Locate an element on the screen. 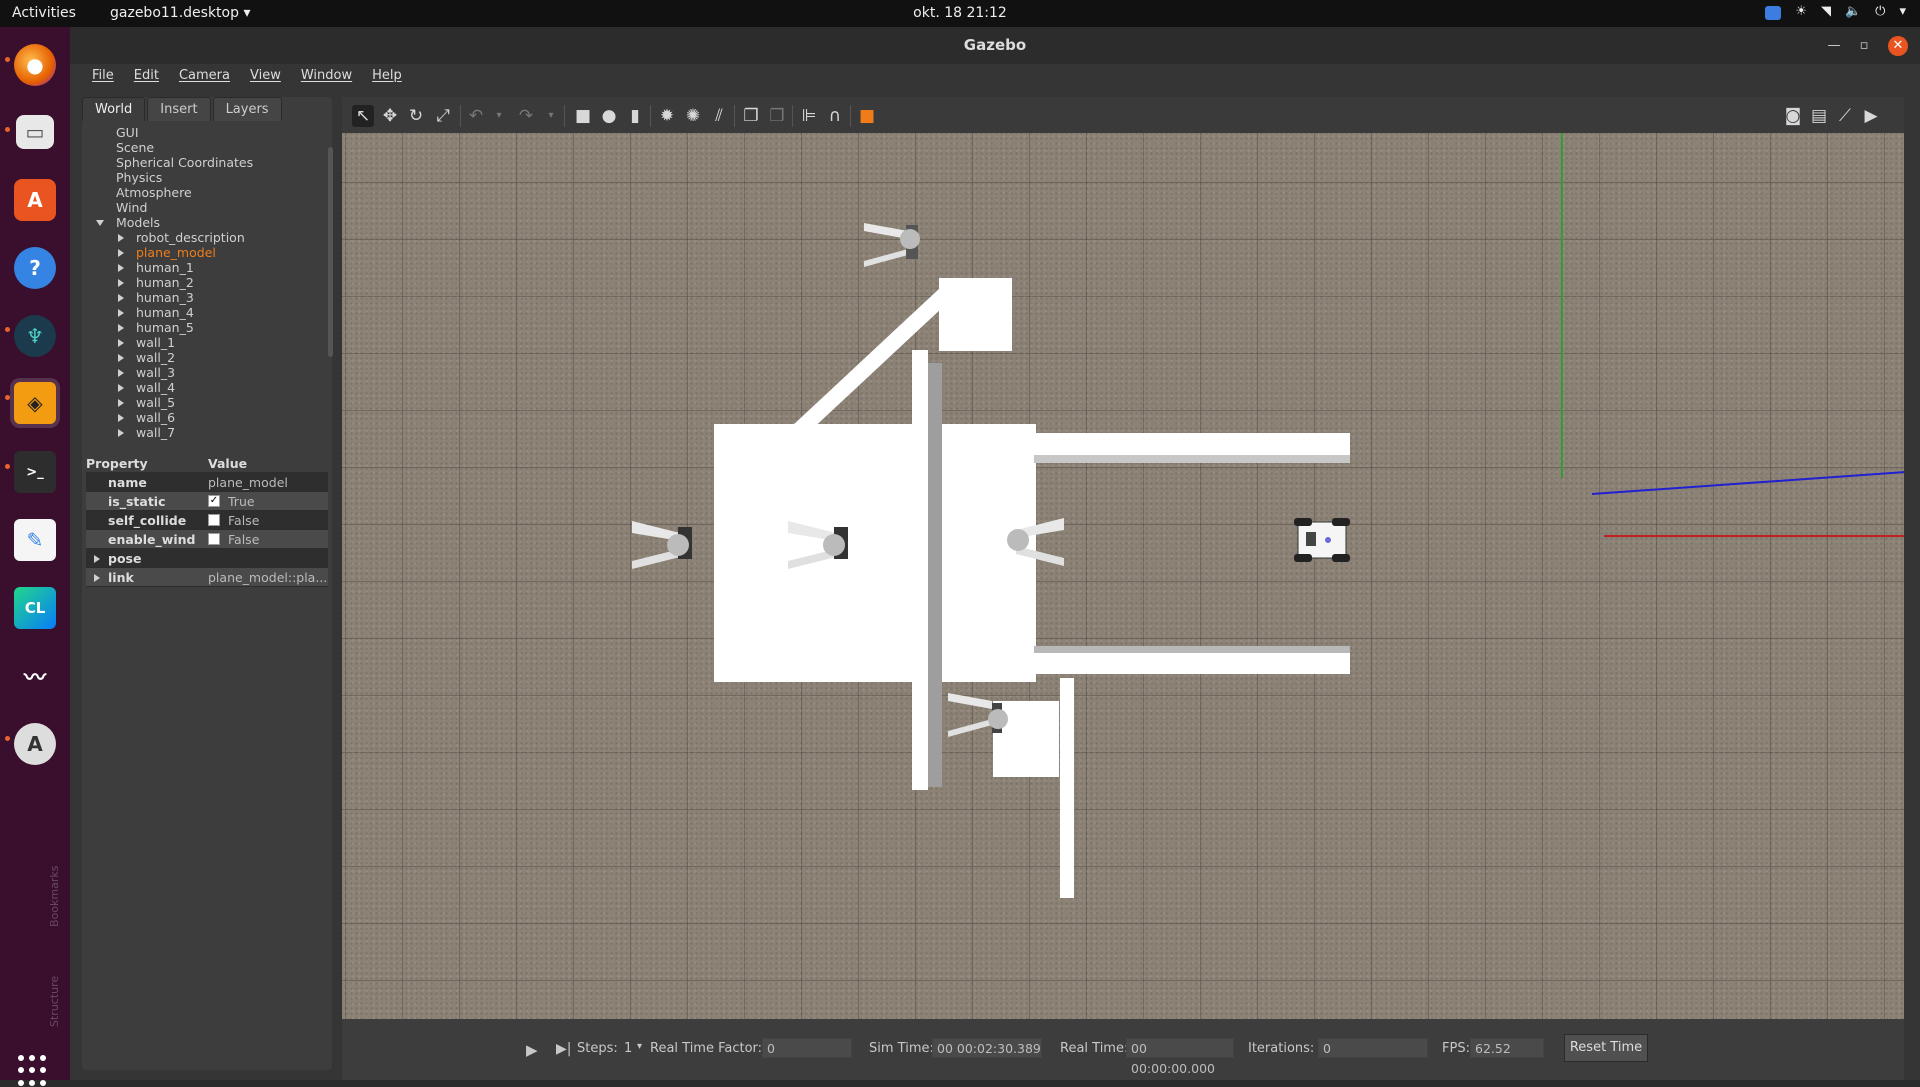  tree-item-model-selected: plane_model is located at coordinates (208, 252).